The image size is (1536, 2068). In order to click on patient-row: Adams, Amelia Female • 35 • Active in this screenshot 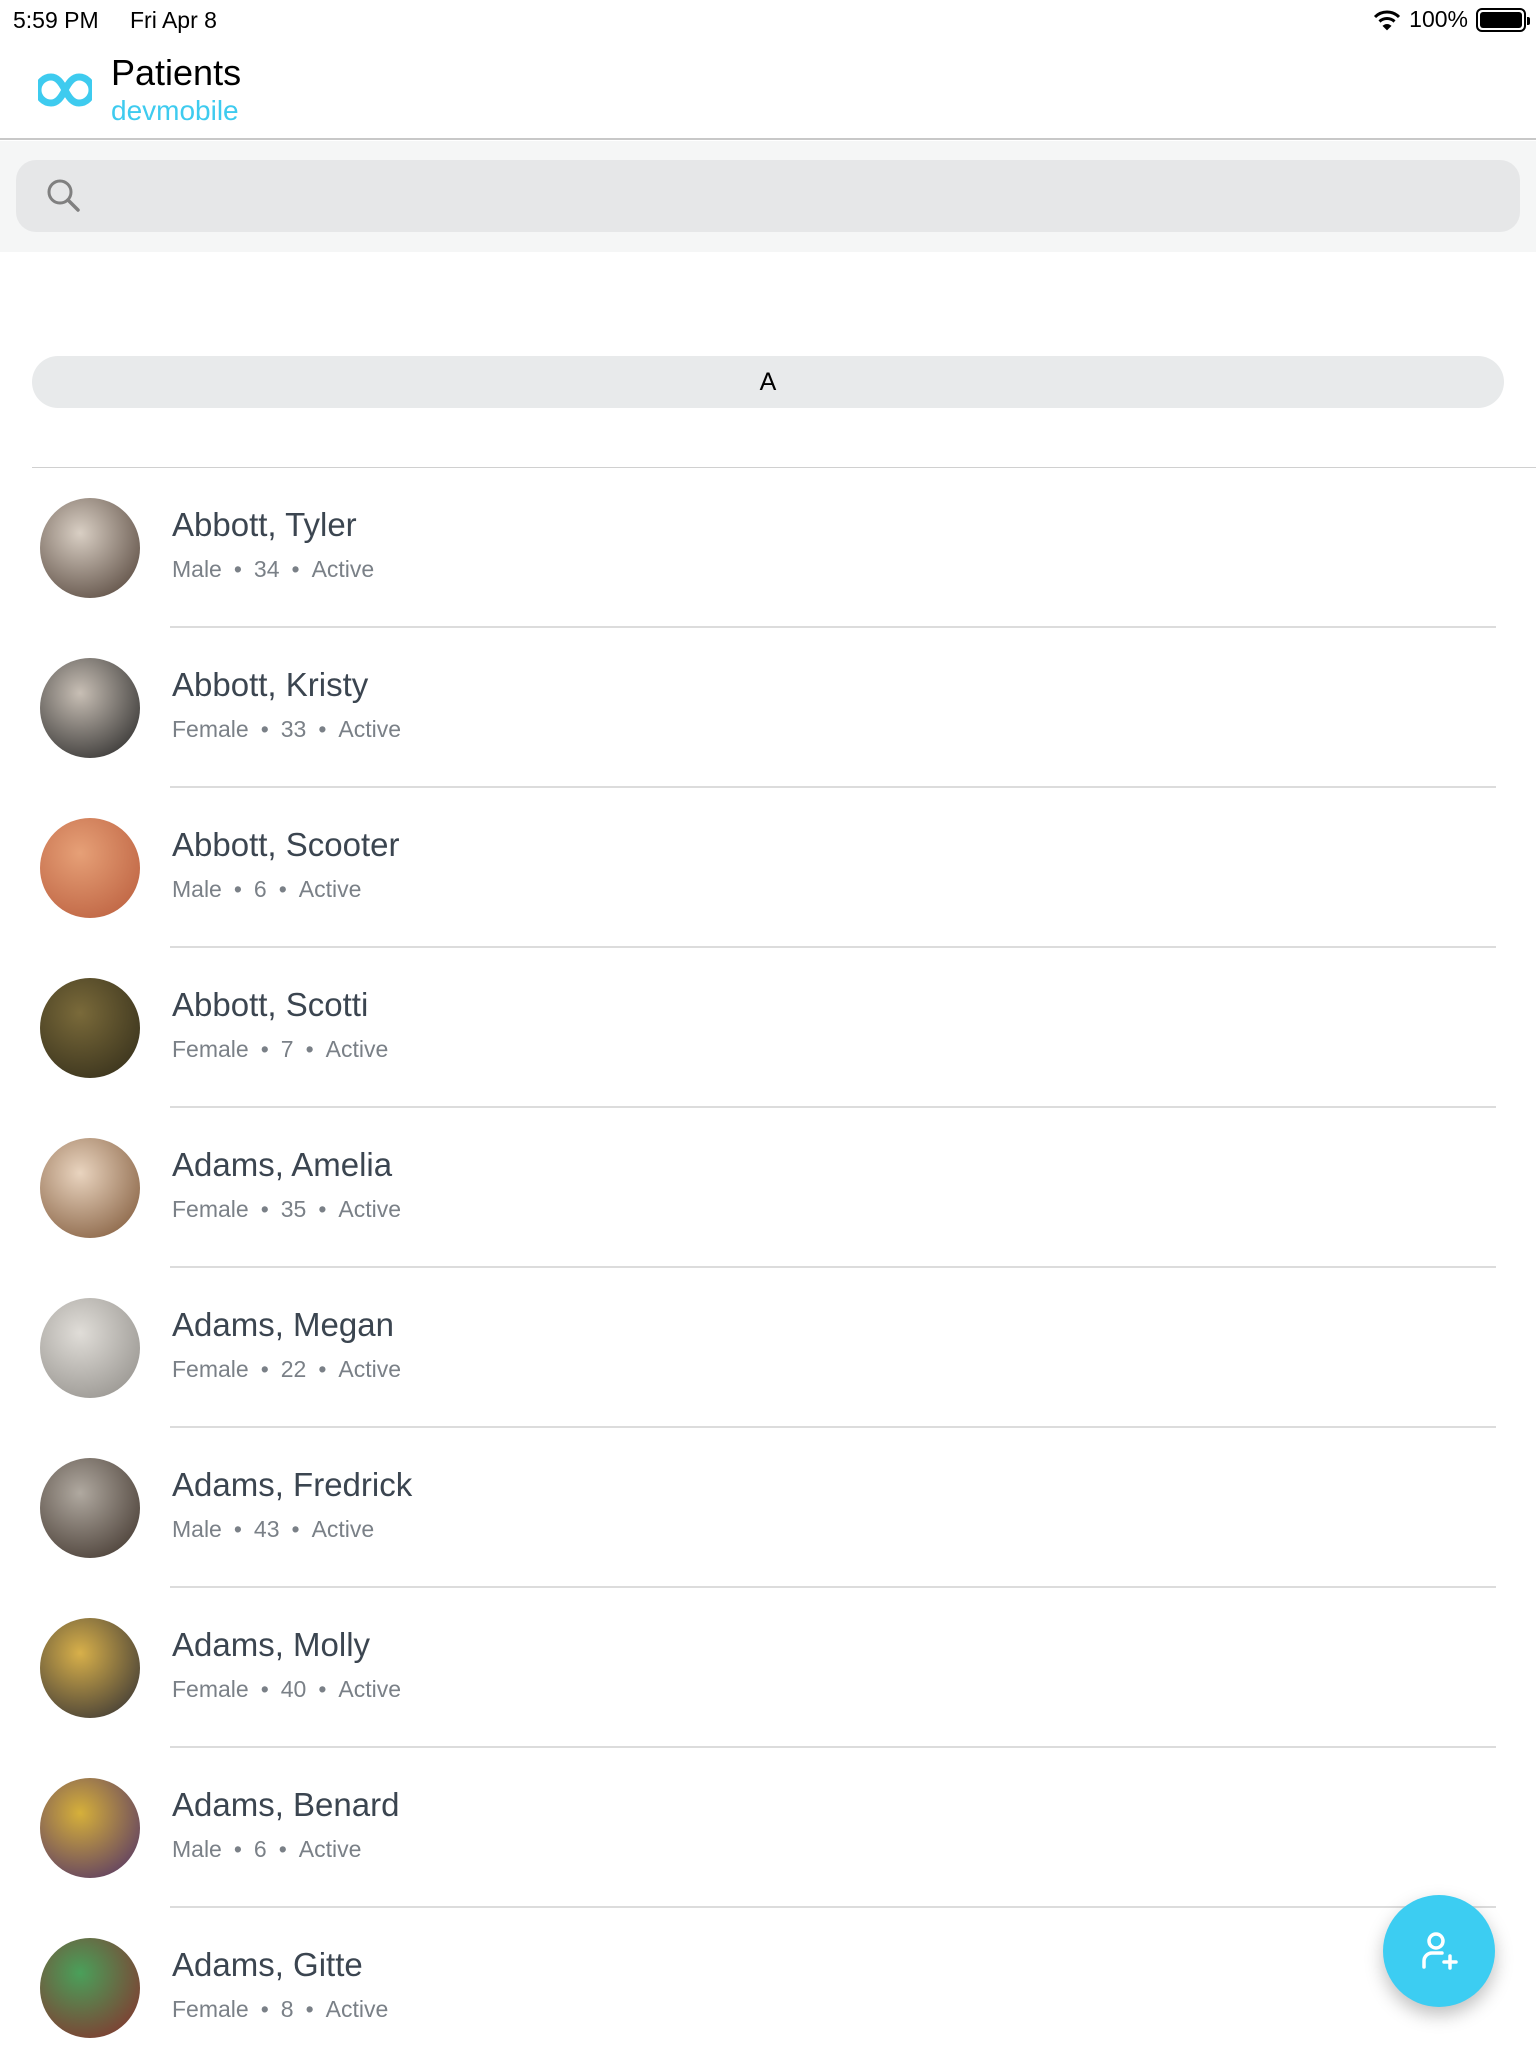, I will do `click(768, 1188)`.